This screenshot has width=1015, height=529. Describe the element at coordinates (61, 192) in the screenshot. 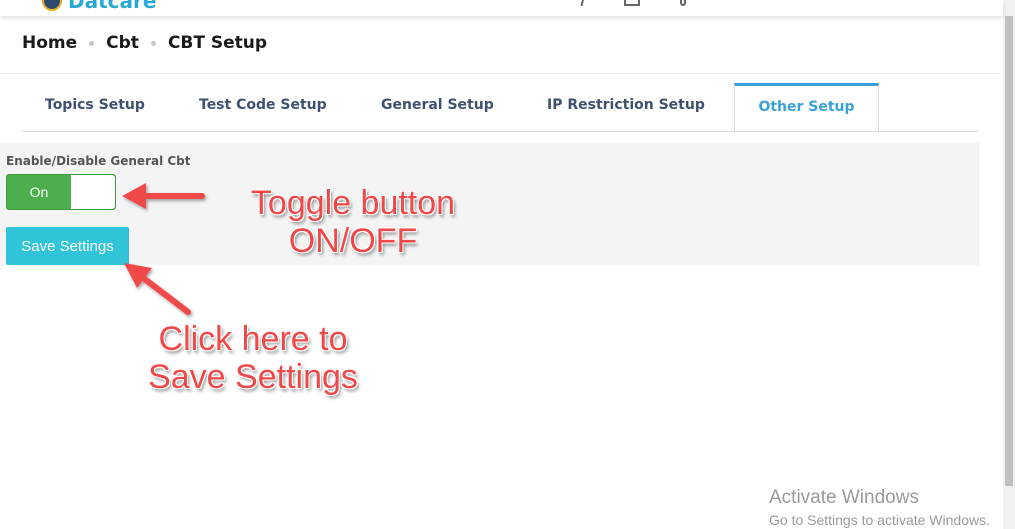

I see `general-cbt-toggle: On` at that location.